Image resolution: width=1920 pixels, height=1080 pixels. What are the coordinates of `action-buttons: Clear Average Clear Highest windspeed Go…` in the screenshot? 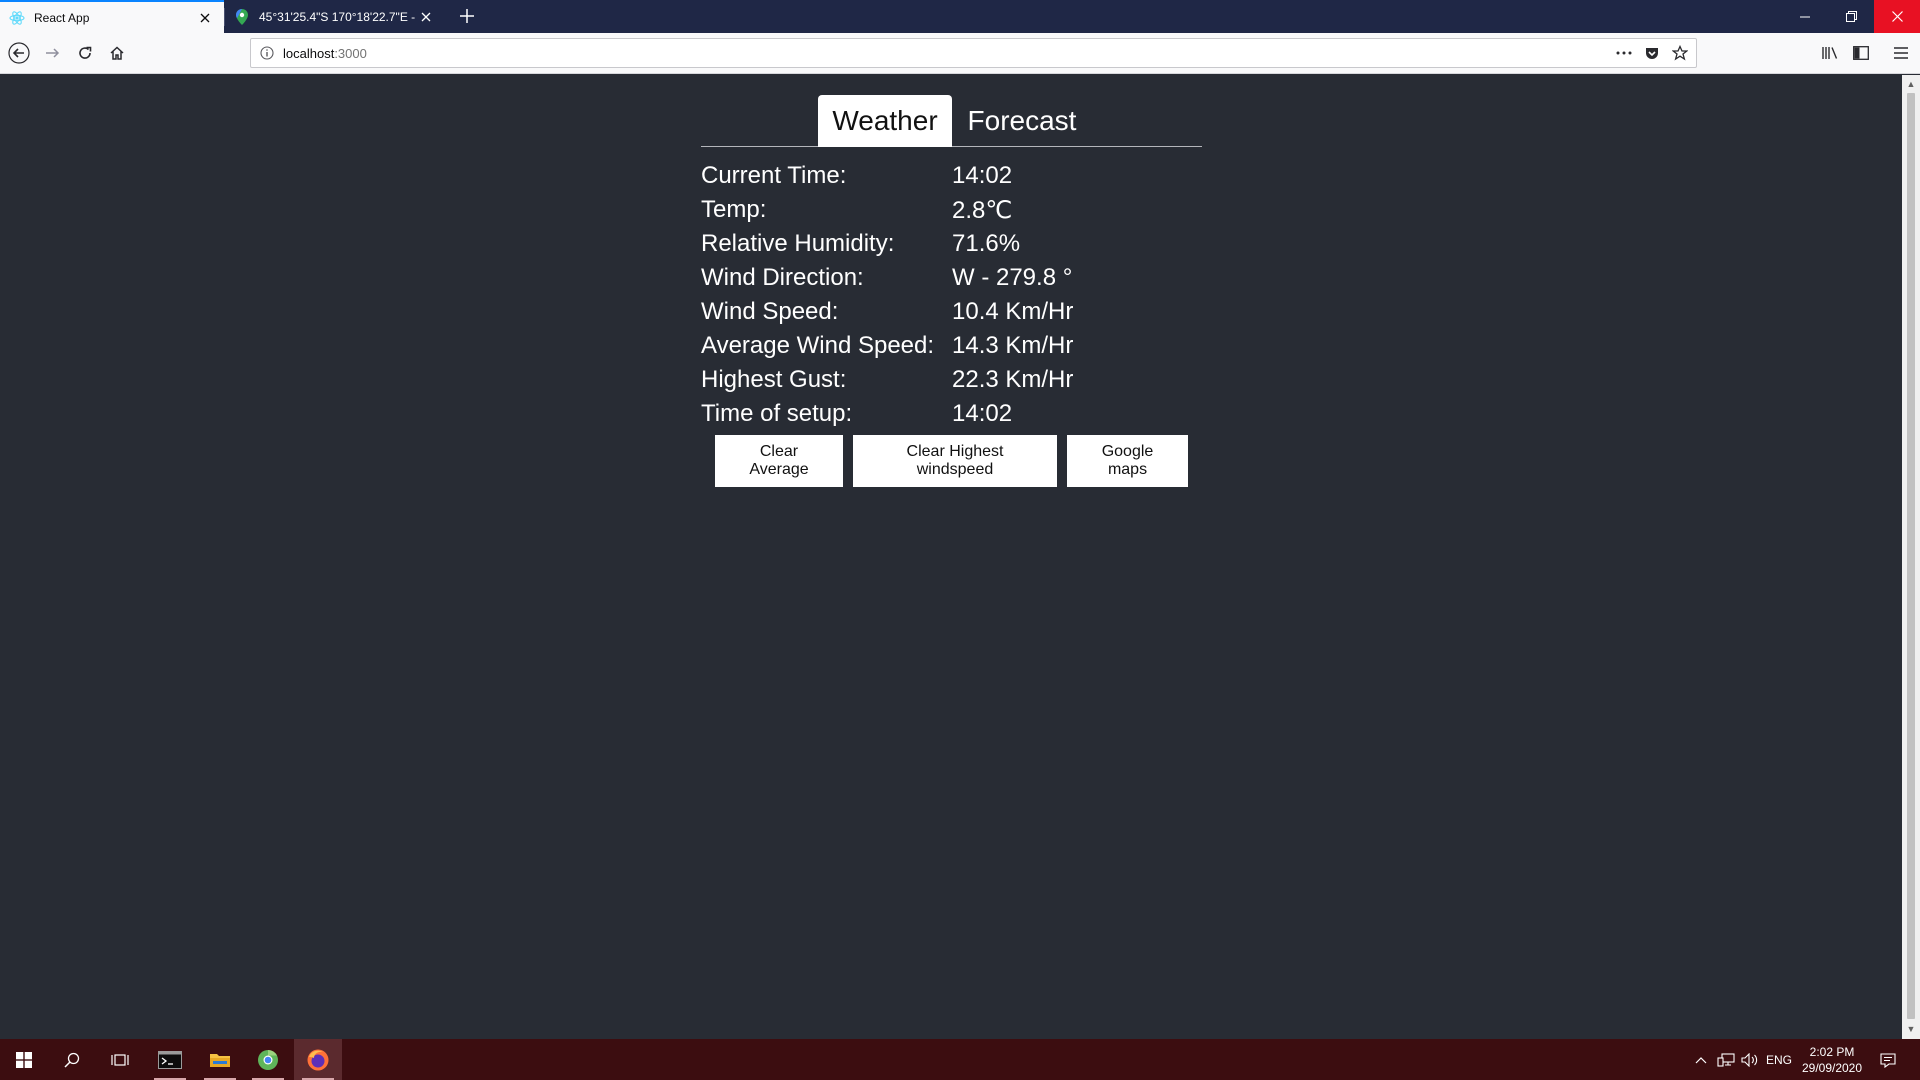 It's located at (951, 461).